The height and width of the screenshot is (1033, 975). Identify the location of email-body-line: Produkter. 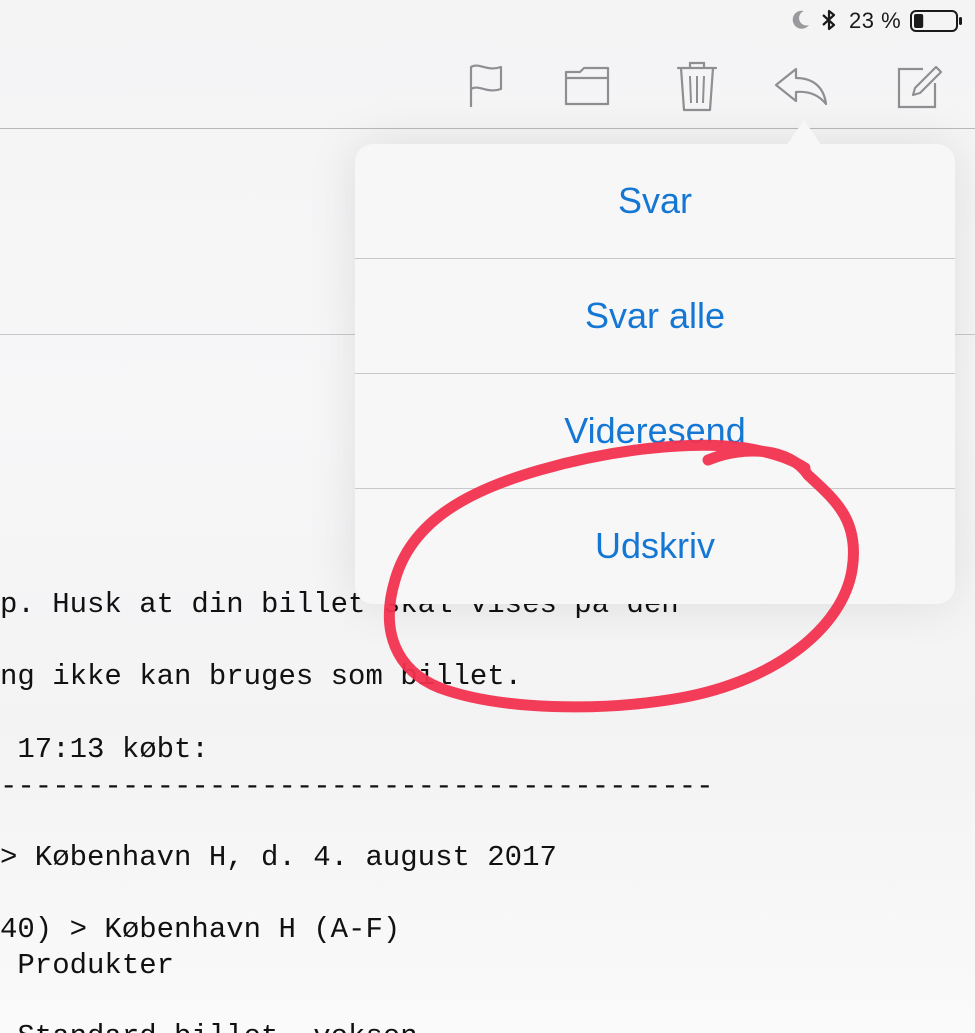
(87, 965).